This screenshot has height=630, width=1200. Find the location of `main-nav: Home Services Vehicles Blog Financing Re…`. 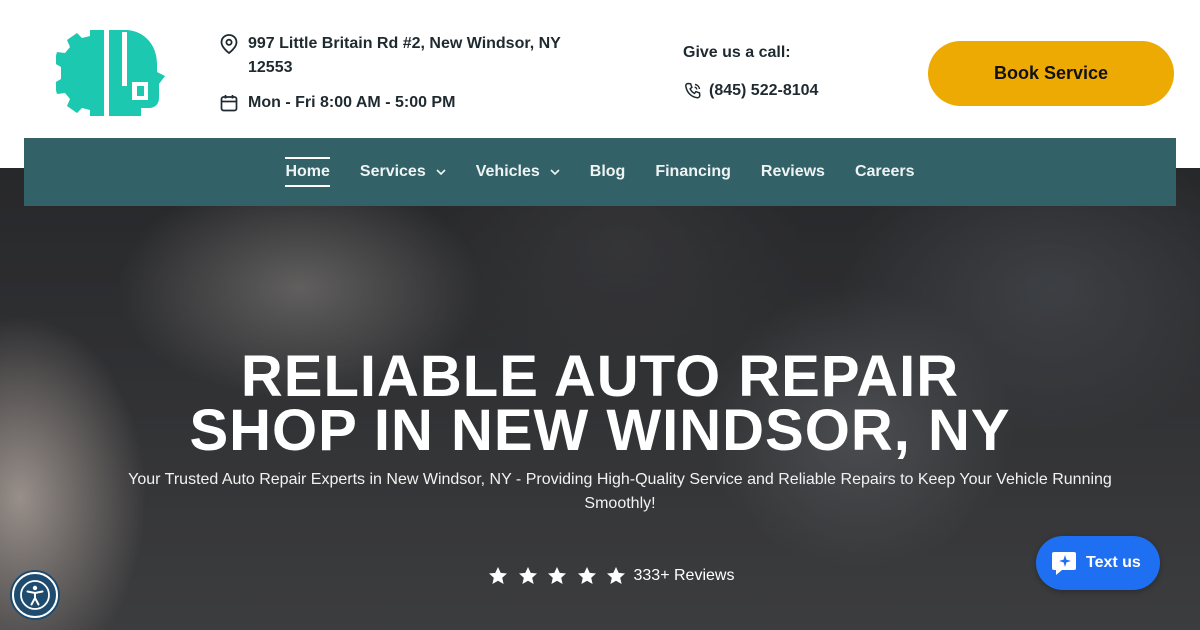

main-nav: Home Services Vehicles Blog Financing Re… is located at coordinates (600, 172).